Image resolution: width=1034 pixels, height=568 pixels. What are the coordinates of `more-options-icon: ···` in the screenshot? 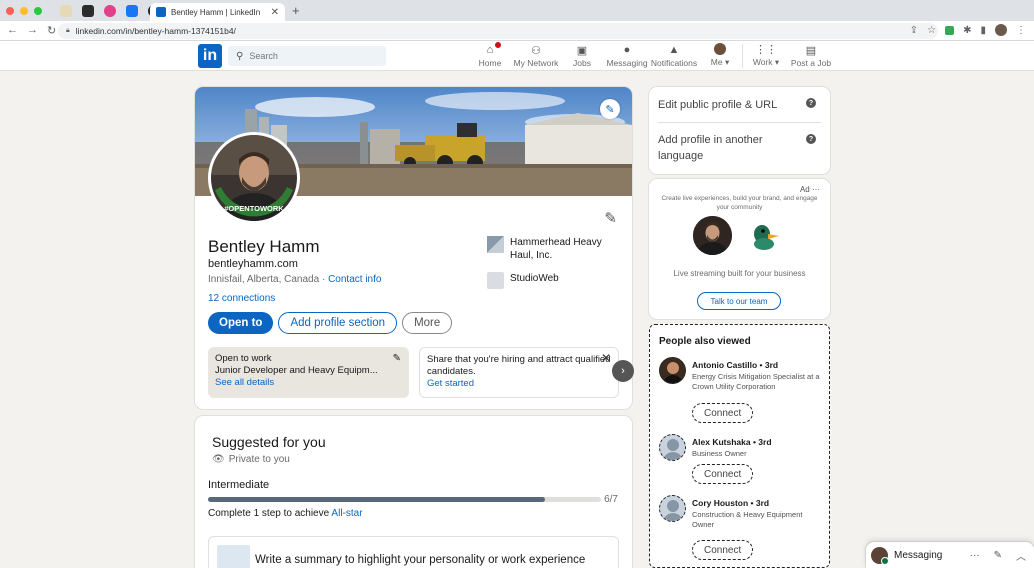 It's located at (975, 555).